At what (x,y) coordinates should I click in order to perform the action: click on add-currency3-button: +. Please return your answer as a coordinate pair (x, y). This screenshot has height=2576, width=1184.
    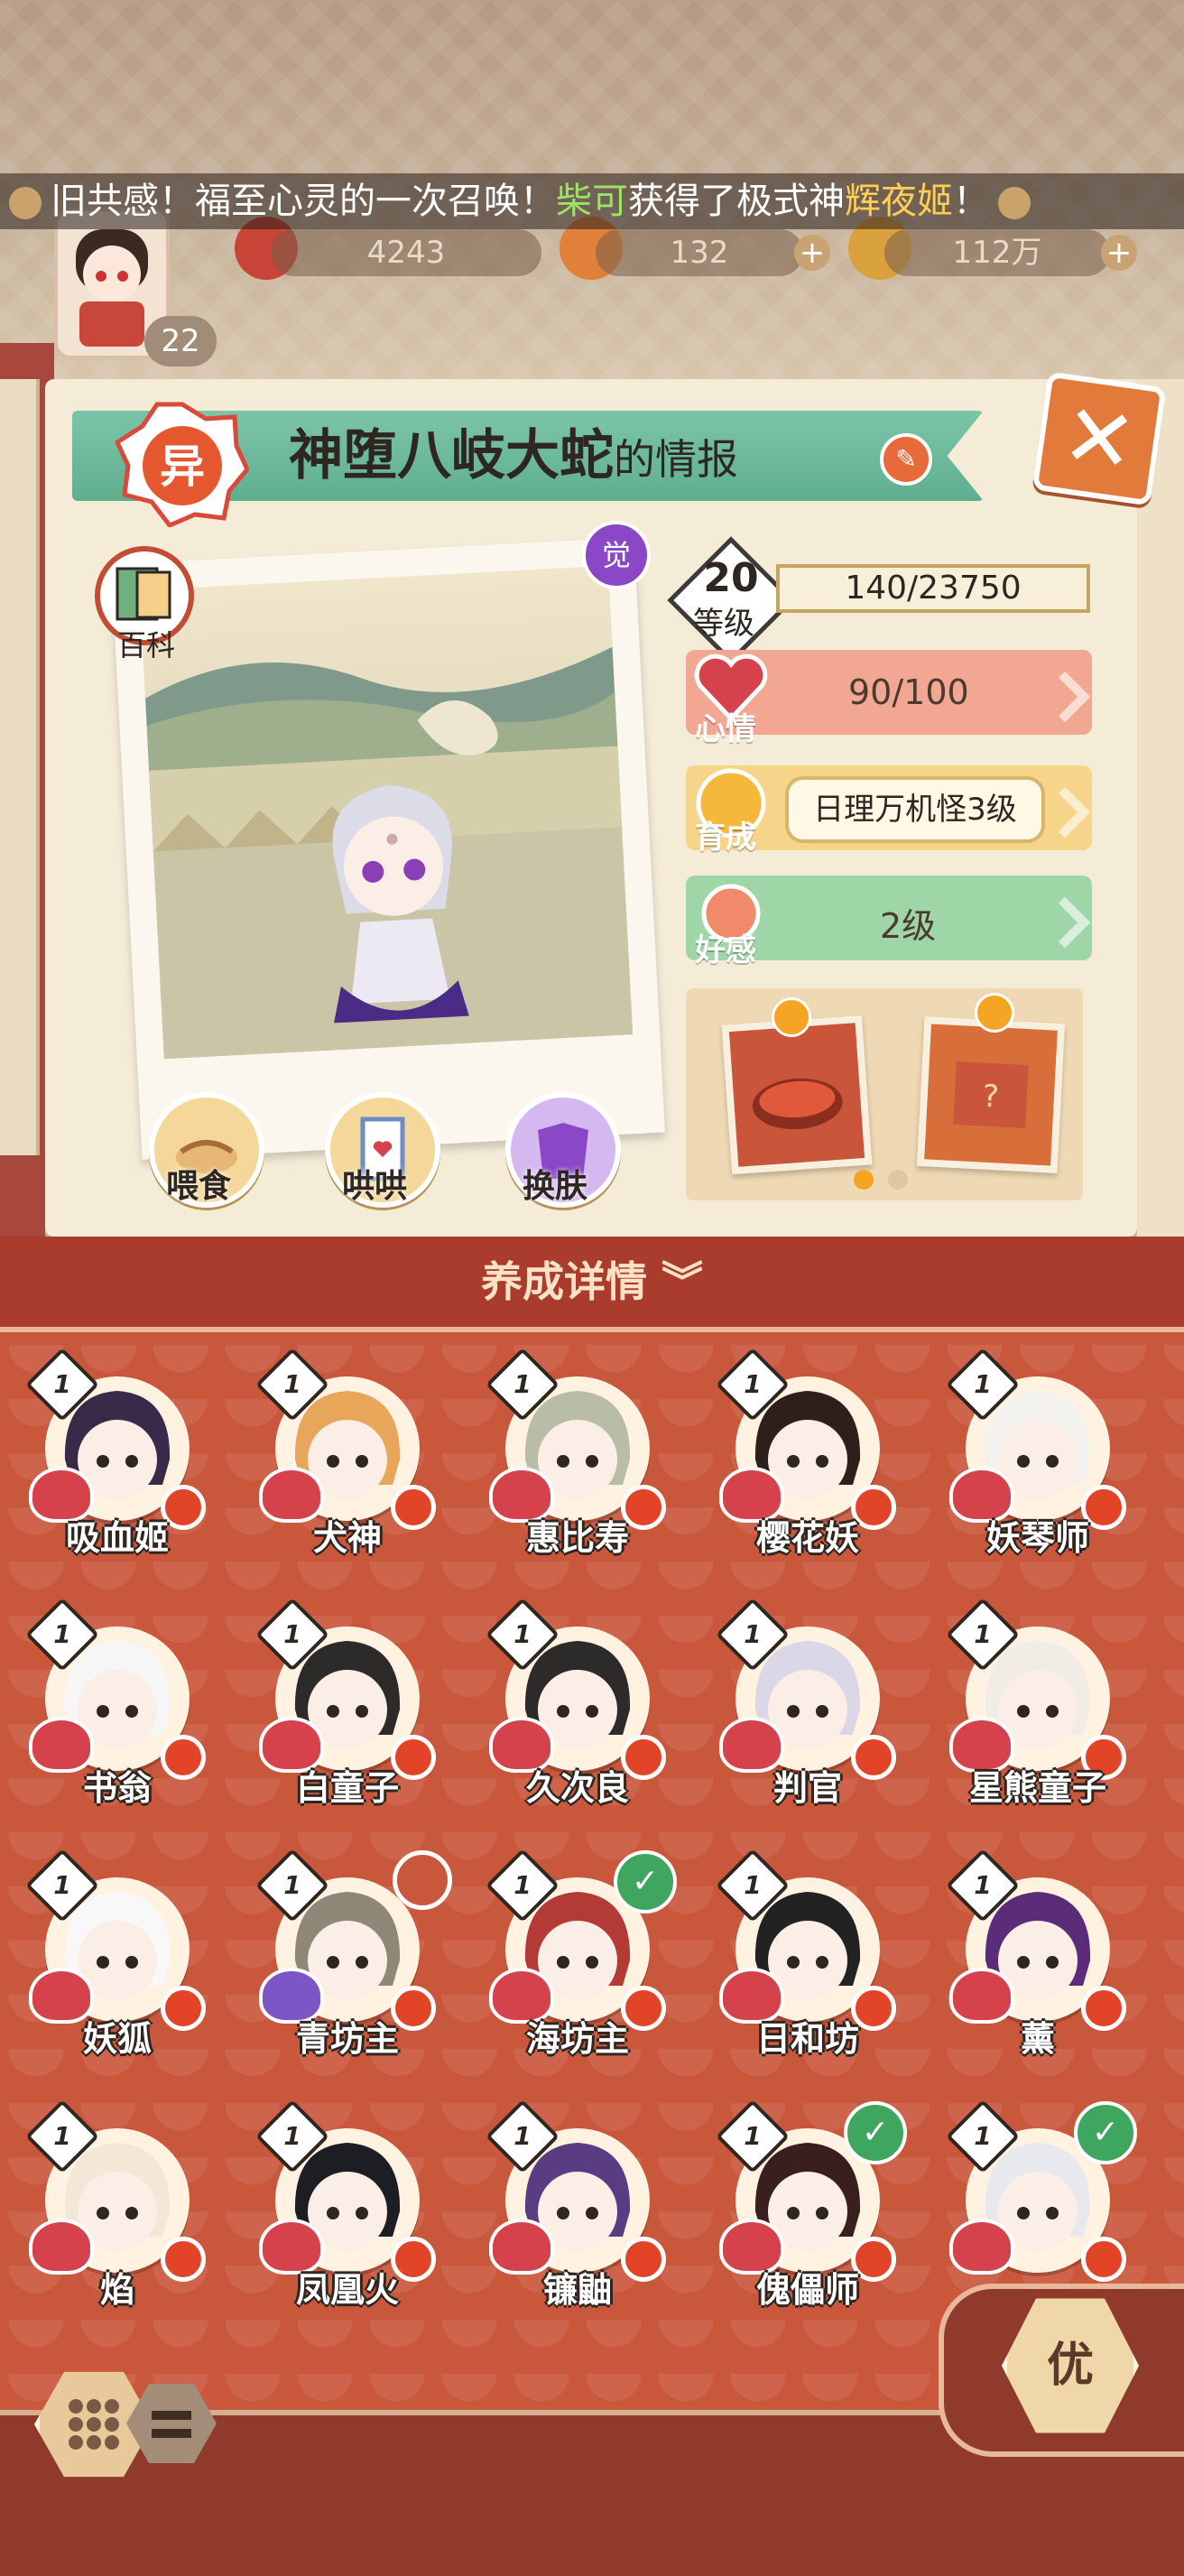
    Looking at the image, I should click on (1119, 253).